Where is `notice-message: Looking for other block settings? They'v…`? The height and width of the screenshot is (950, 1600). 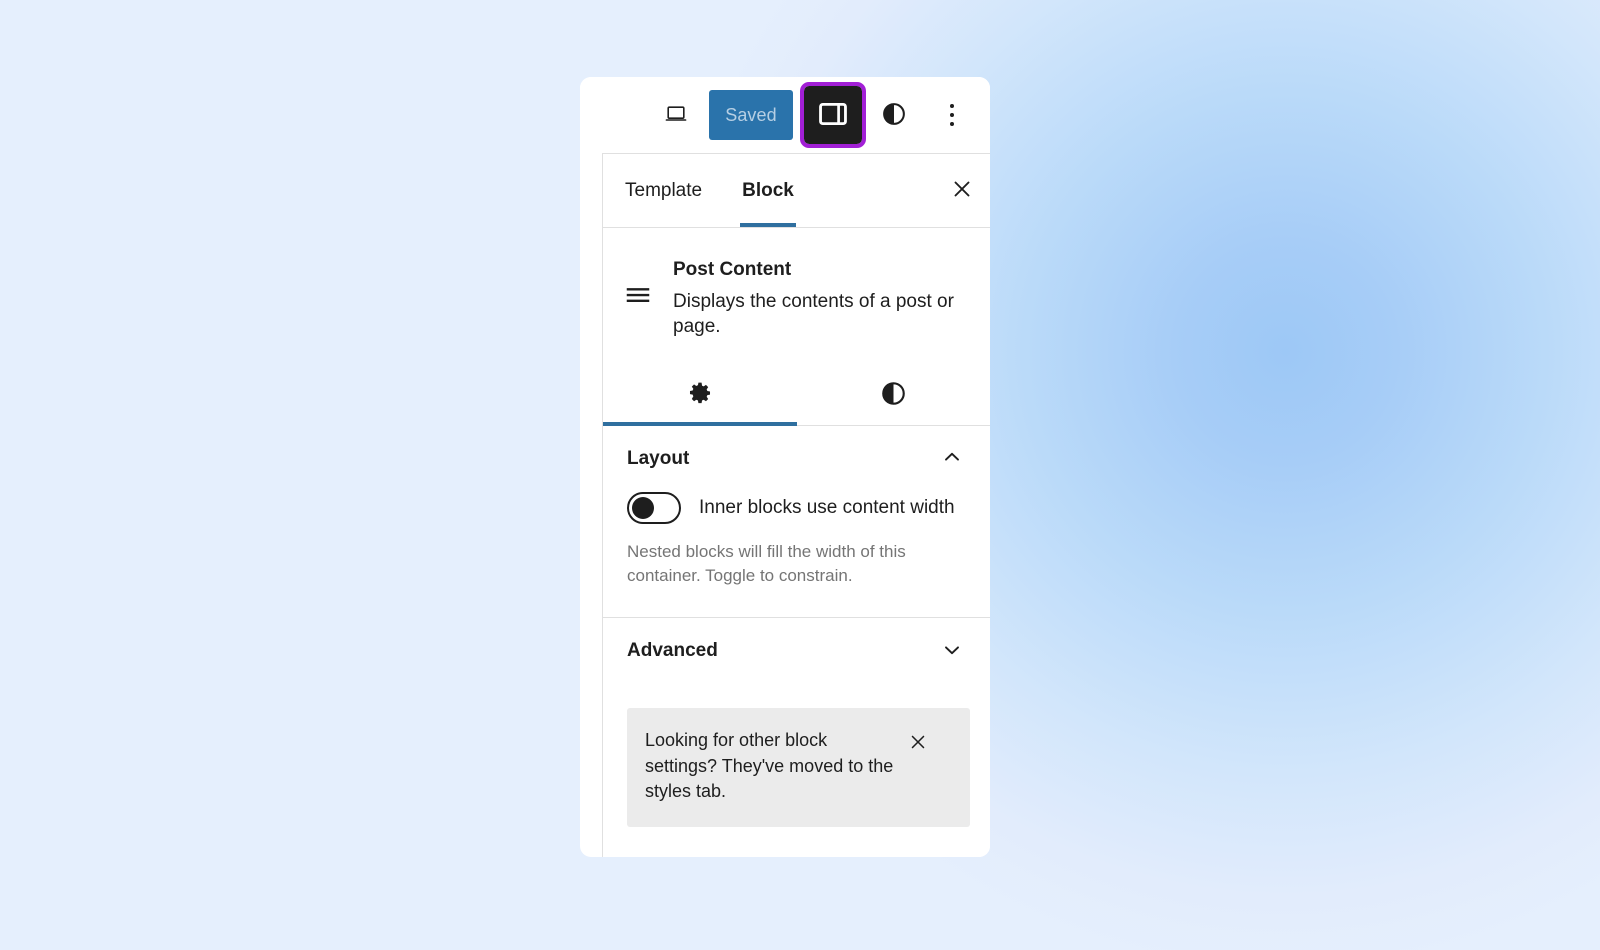 notice-message: Looking for other block settings? They'v… is located at coordinates (769, 766).